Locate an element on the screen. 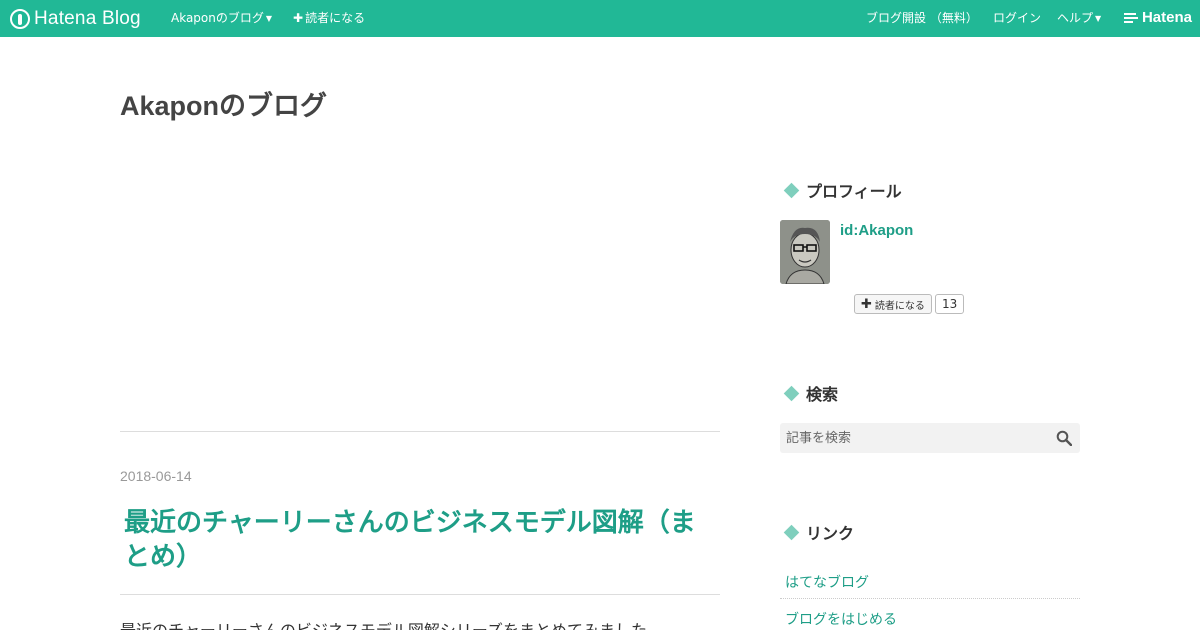 This screenshot has width=1200, height=630. entry-body: 最近のチャーリーさんのビジネスモデル図解シリーズをまとめてみました is located at coordinates (420, 623).